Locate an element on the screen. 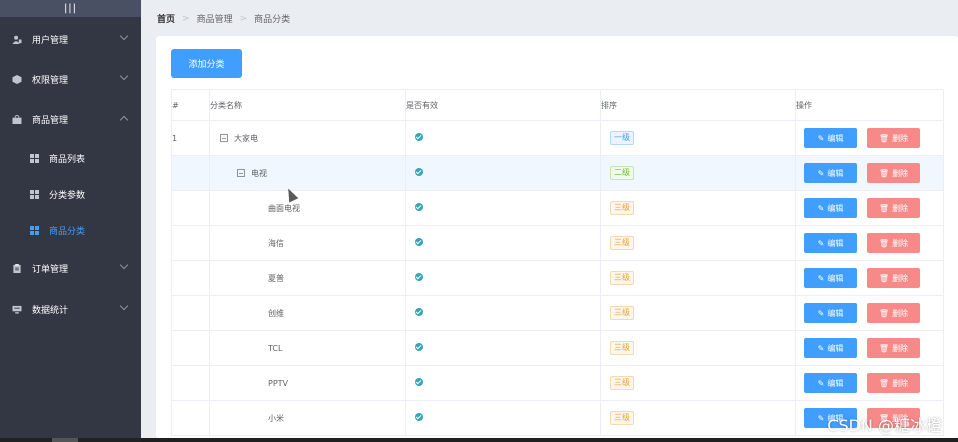  table-row: 1 大家电 一级 ✎ 编辑 🗑 删除 is located at coordinates (557, 138).